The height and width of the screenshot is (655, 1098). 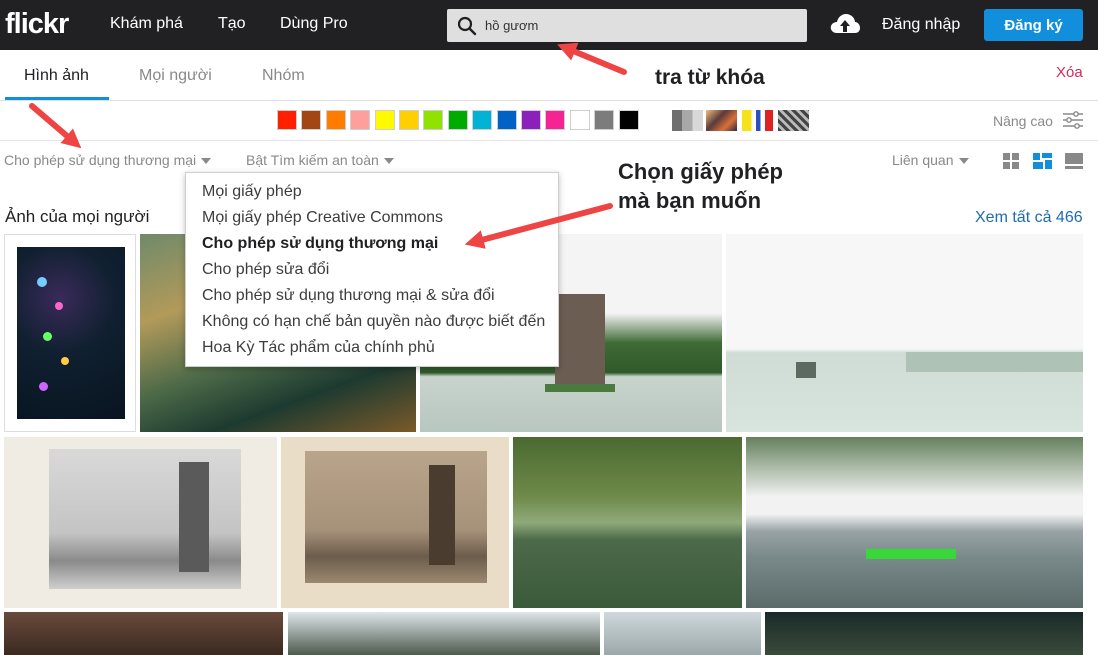 What do you see at coordinates (1033, 25) in the screenshot?
I see `signup-button: Đăng ký` at bounding box center [1033, 25].